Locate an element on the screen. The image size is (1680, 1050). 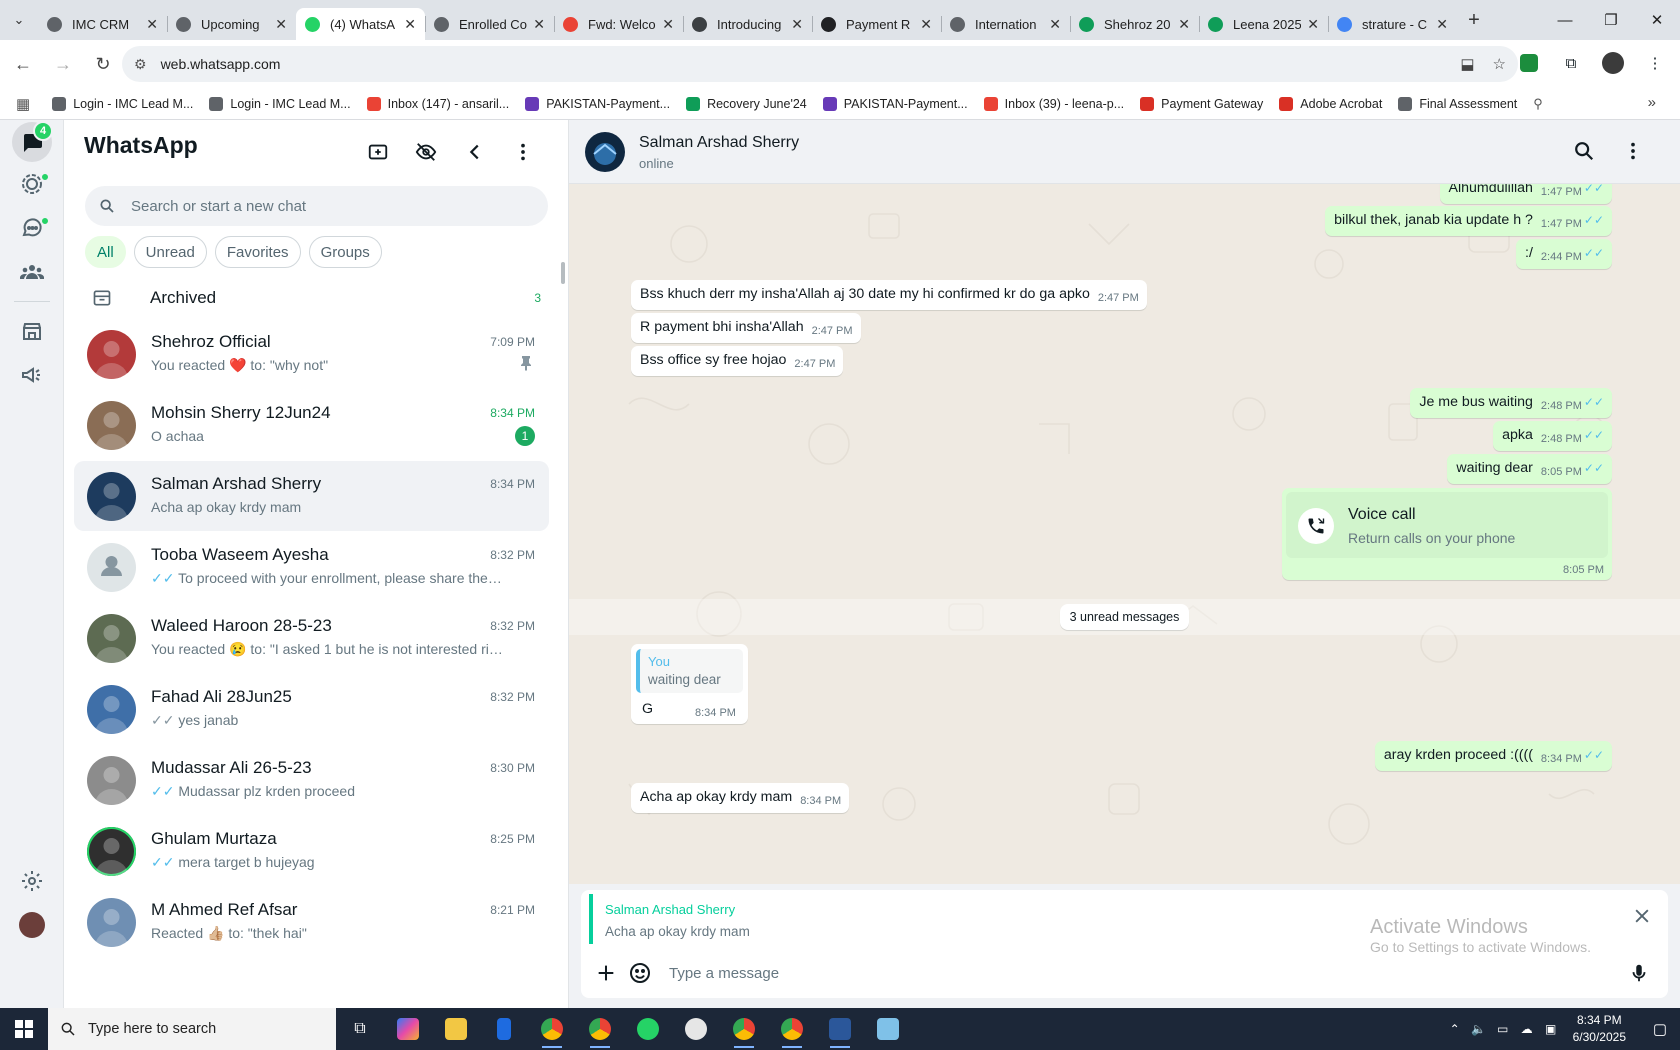
channels-icon is located at coordinates (32, 228).